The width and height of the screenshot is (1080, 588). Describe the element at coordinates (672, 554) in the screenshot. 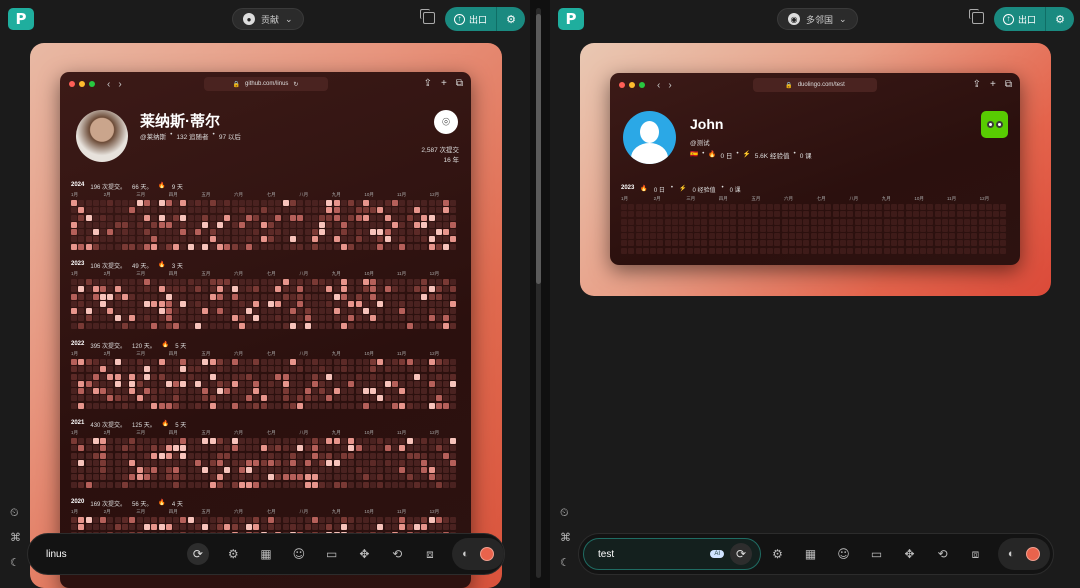

I see `username-input: test AI ⟳` at that location.